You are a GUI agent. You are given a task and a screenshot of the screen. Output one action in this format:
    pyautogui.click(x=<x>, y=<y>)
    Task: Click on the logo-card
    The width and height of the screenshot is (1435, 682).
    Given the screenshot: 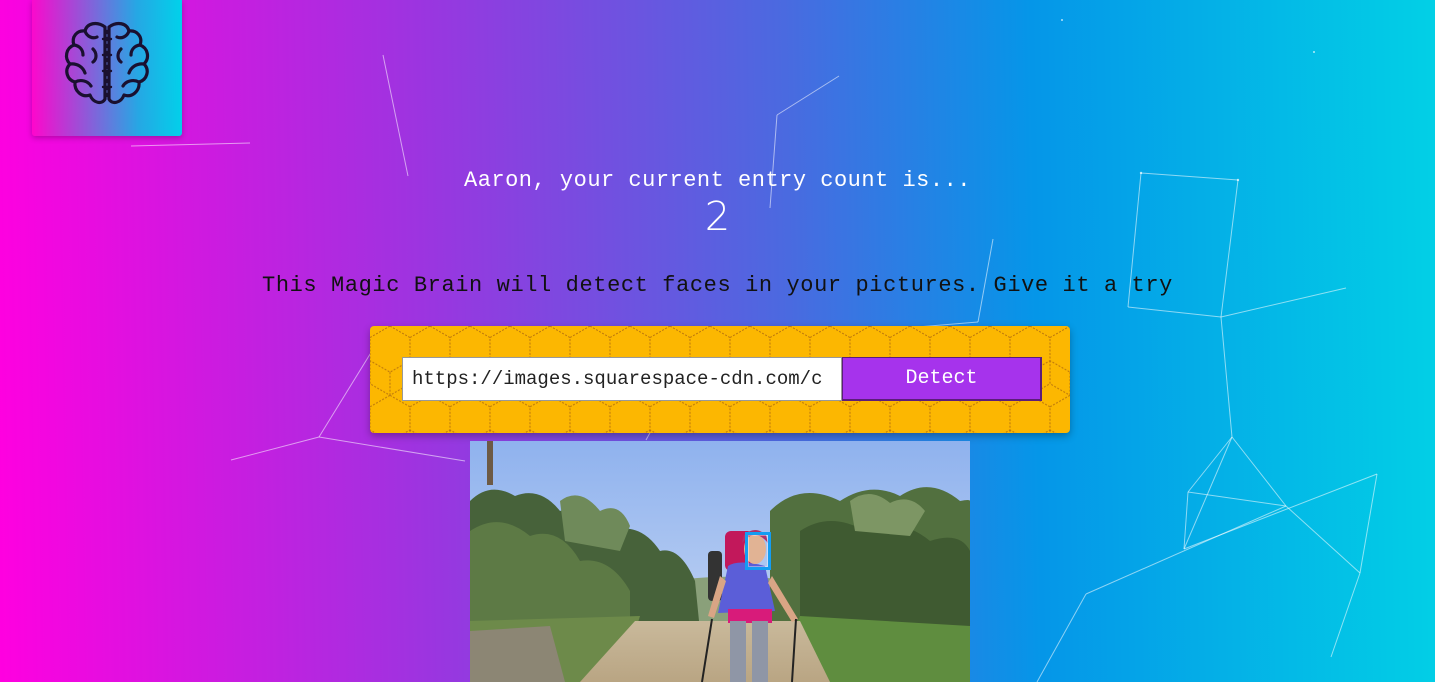 What is the action you would take?
    pyautogui.click(x=107, y=68)
    